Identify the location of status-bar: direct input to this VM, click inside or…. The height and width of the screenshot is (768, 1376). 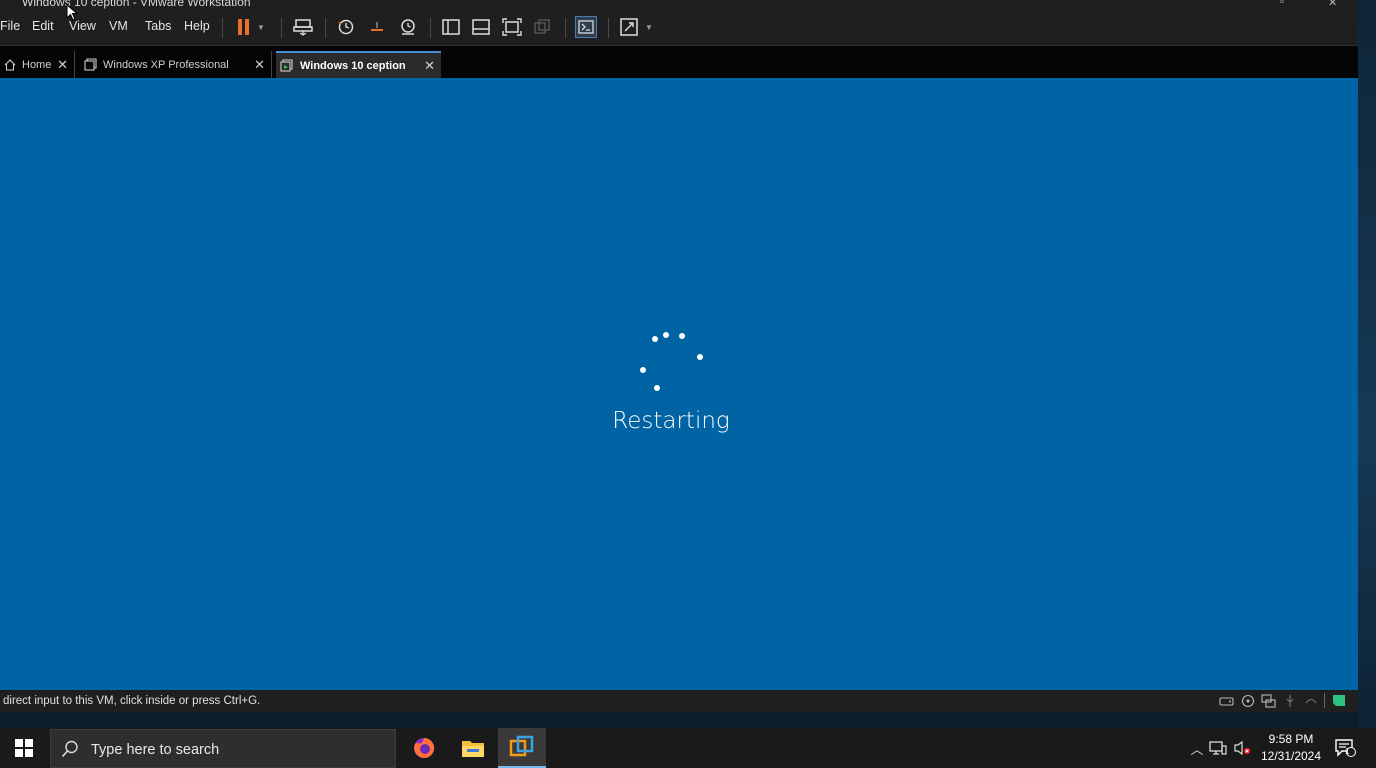
(679, 701).